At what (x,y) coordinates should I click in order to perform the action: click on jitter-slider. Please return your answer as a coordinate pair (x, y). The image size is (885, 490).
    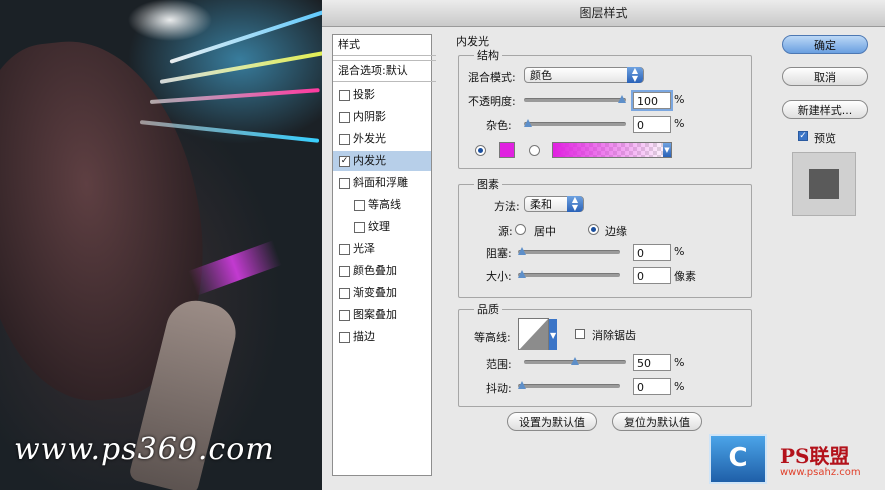
    Looking at the image, I should click on (569, 385).